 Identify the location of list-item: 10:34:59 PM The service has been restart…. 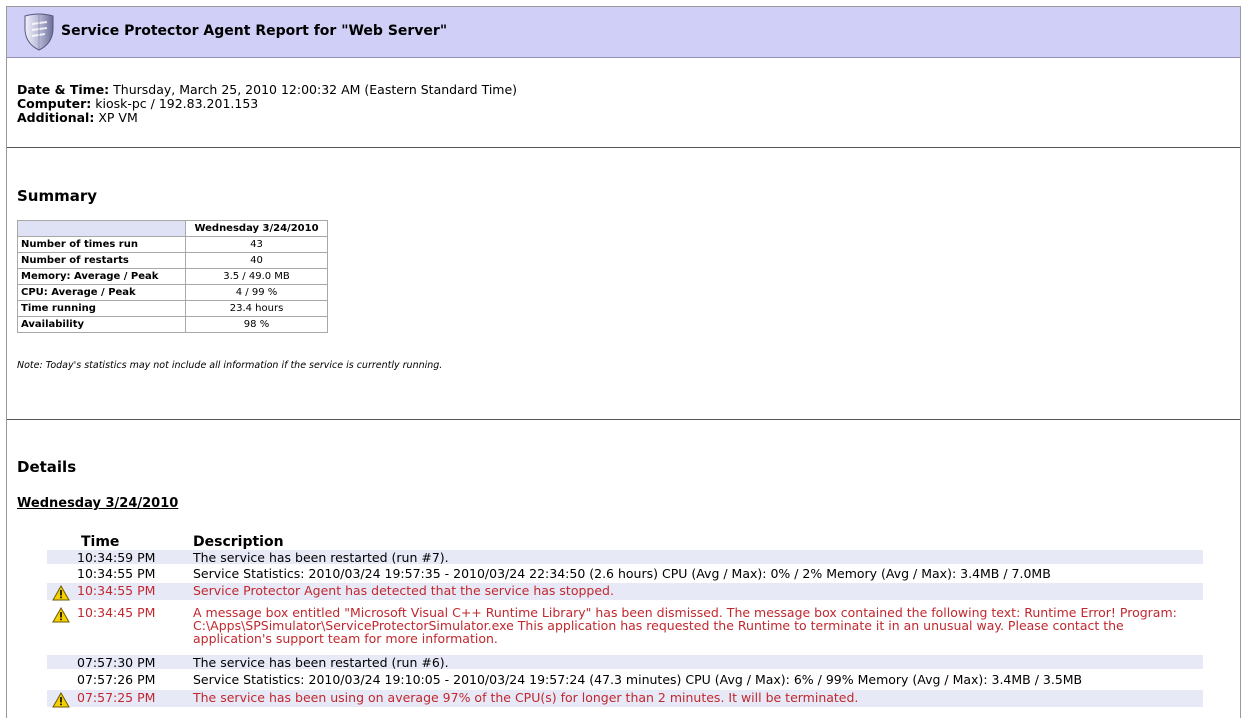
(625, 557).